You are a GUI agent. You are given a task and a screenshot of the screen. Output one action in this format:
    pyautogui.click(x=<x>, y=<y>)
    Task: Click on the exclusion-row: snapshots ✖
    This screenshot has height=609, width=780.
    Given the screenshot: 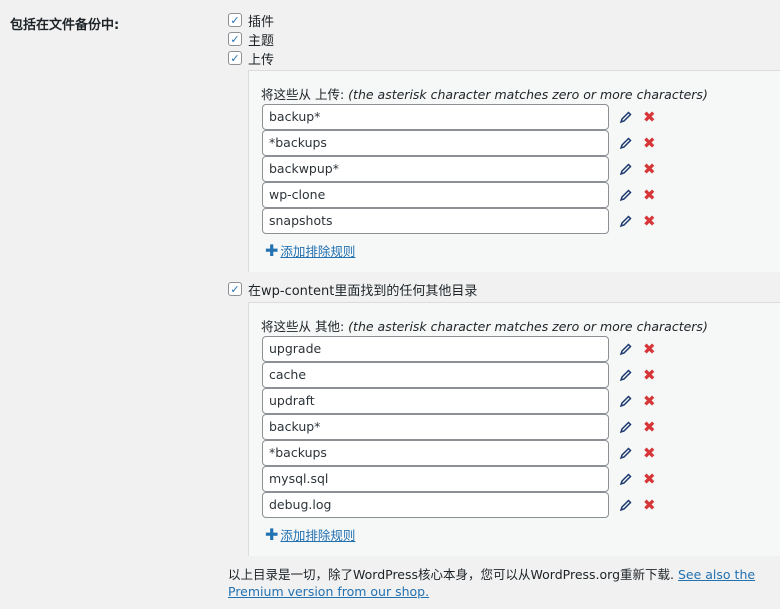 What is the action you would take?
    pyautogui.click(x=459, y=221)
    